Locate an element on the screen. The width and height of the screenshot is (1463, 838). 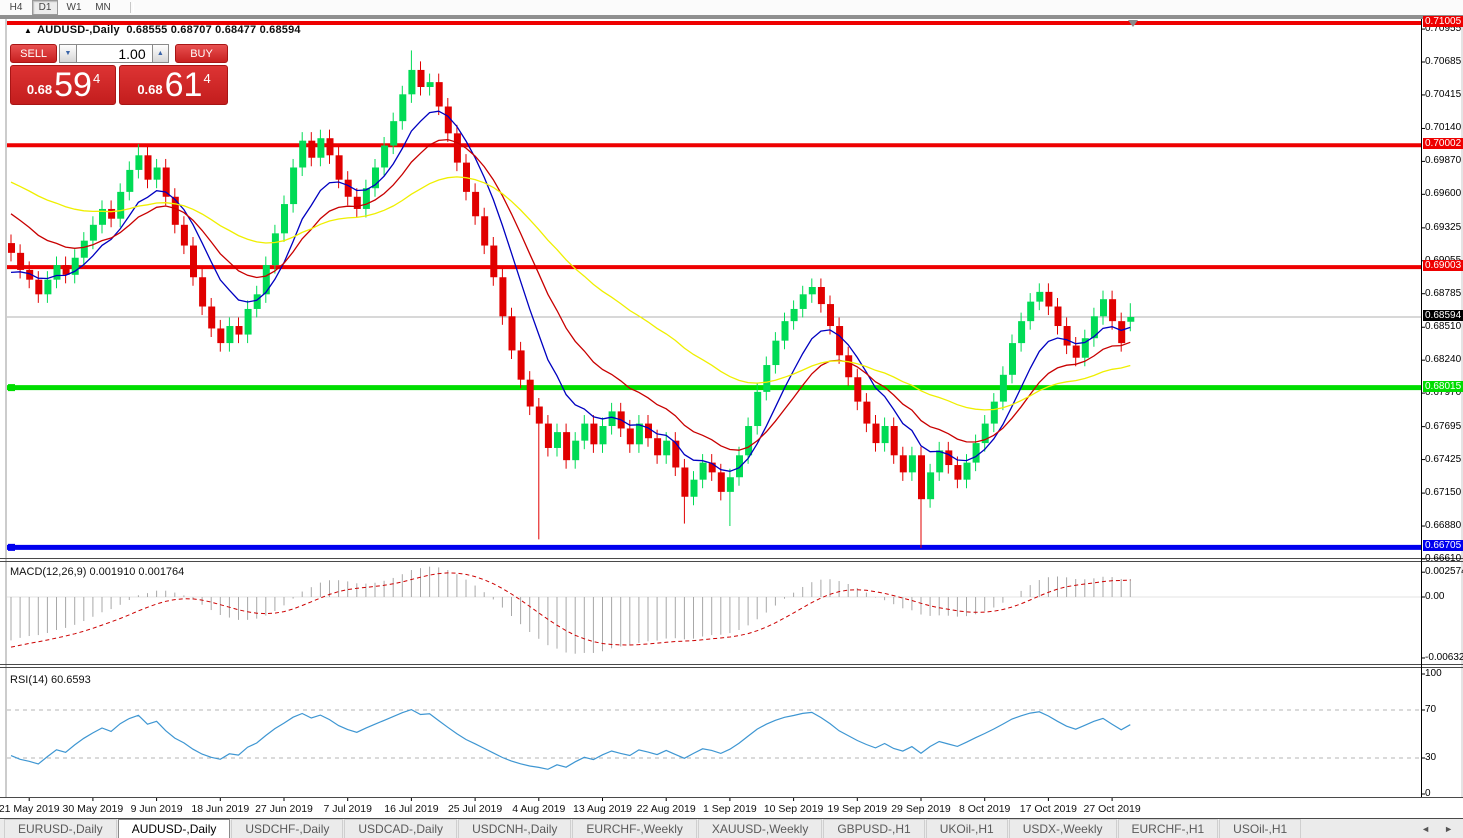
chart-tab-usoil-h1: USOil-,H1 is located at coordinates (1260, 828).